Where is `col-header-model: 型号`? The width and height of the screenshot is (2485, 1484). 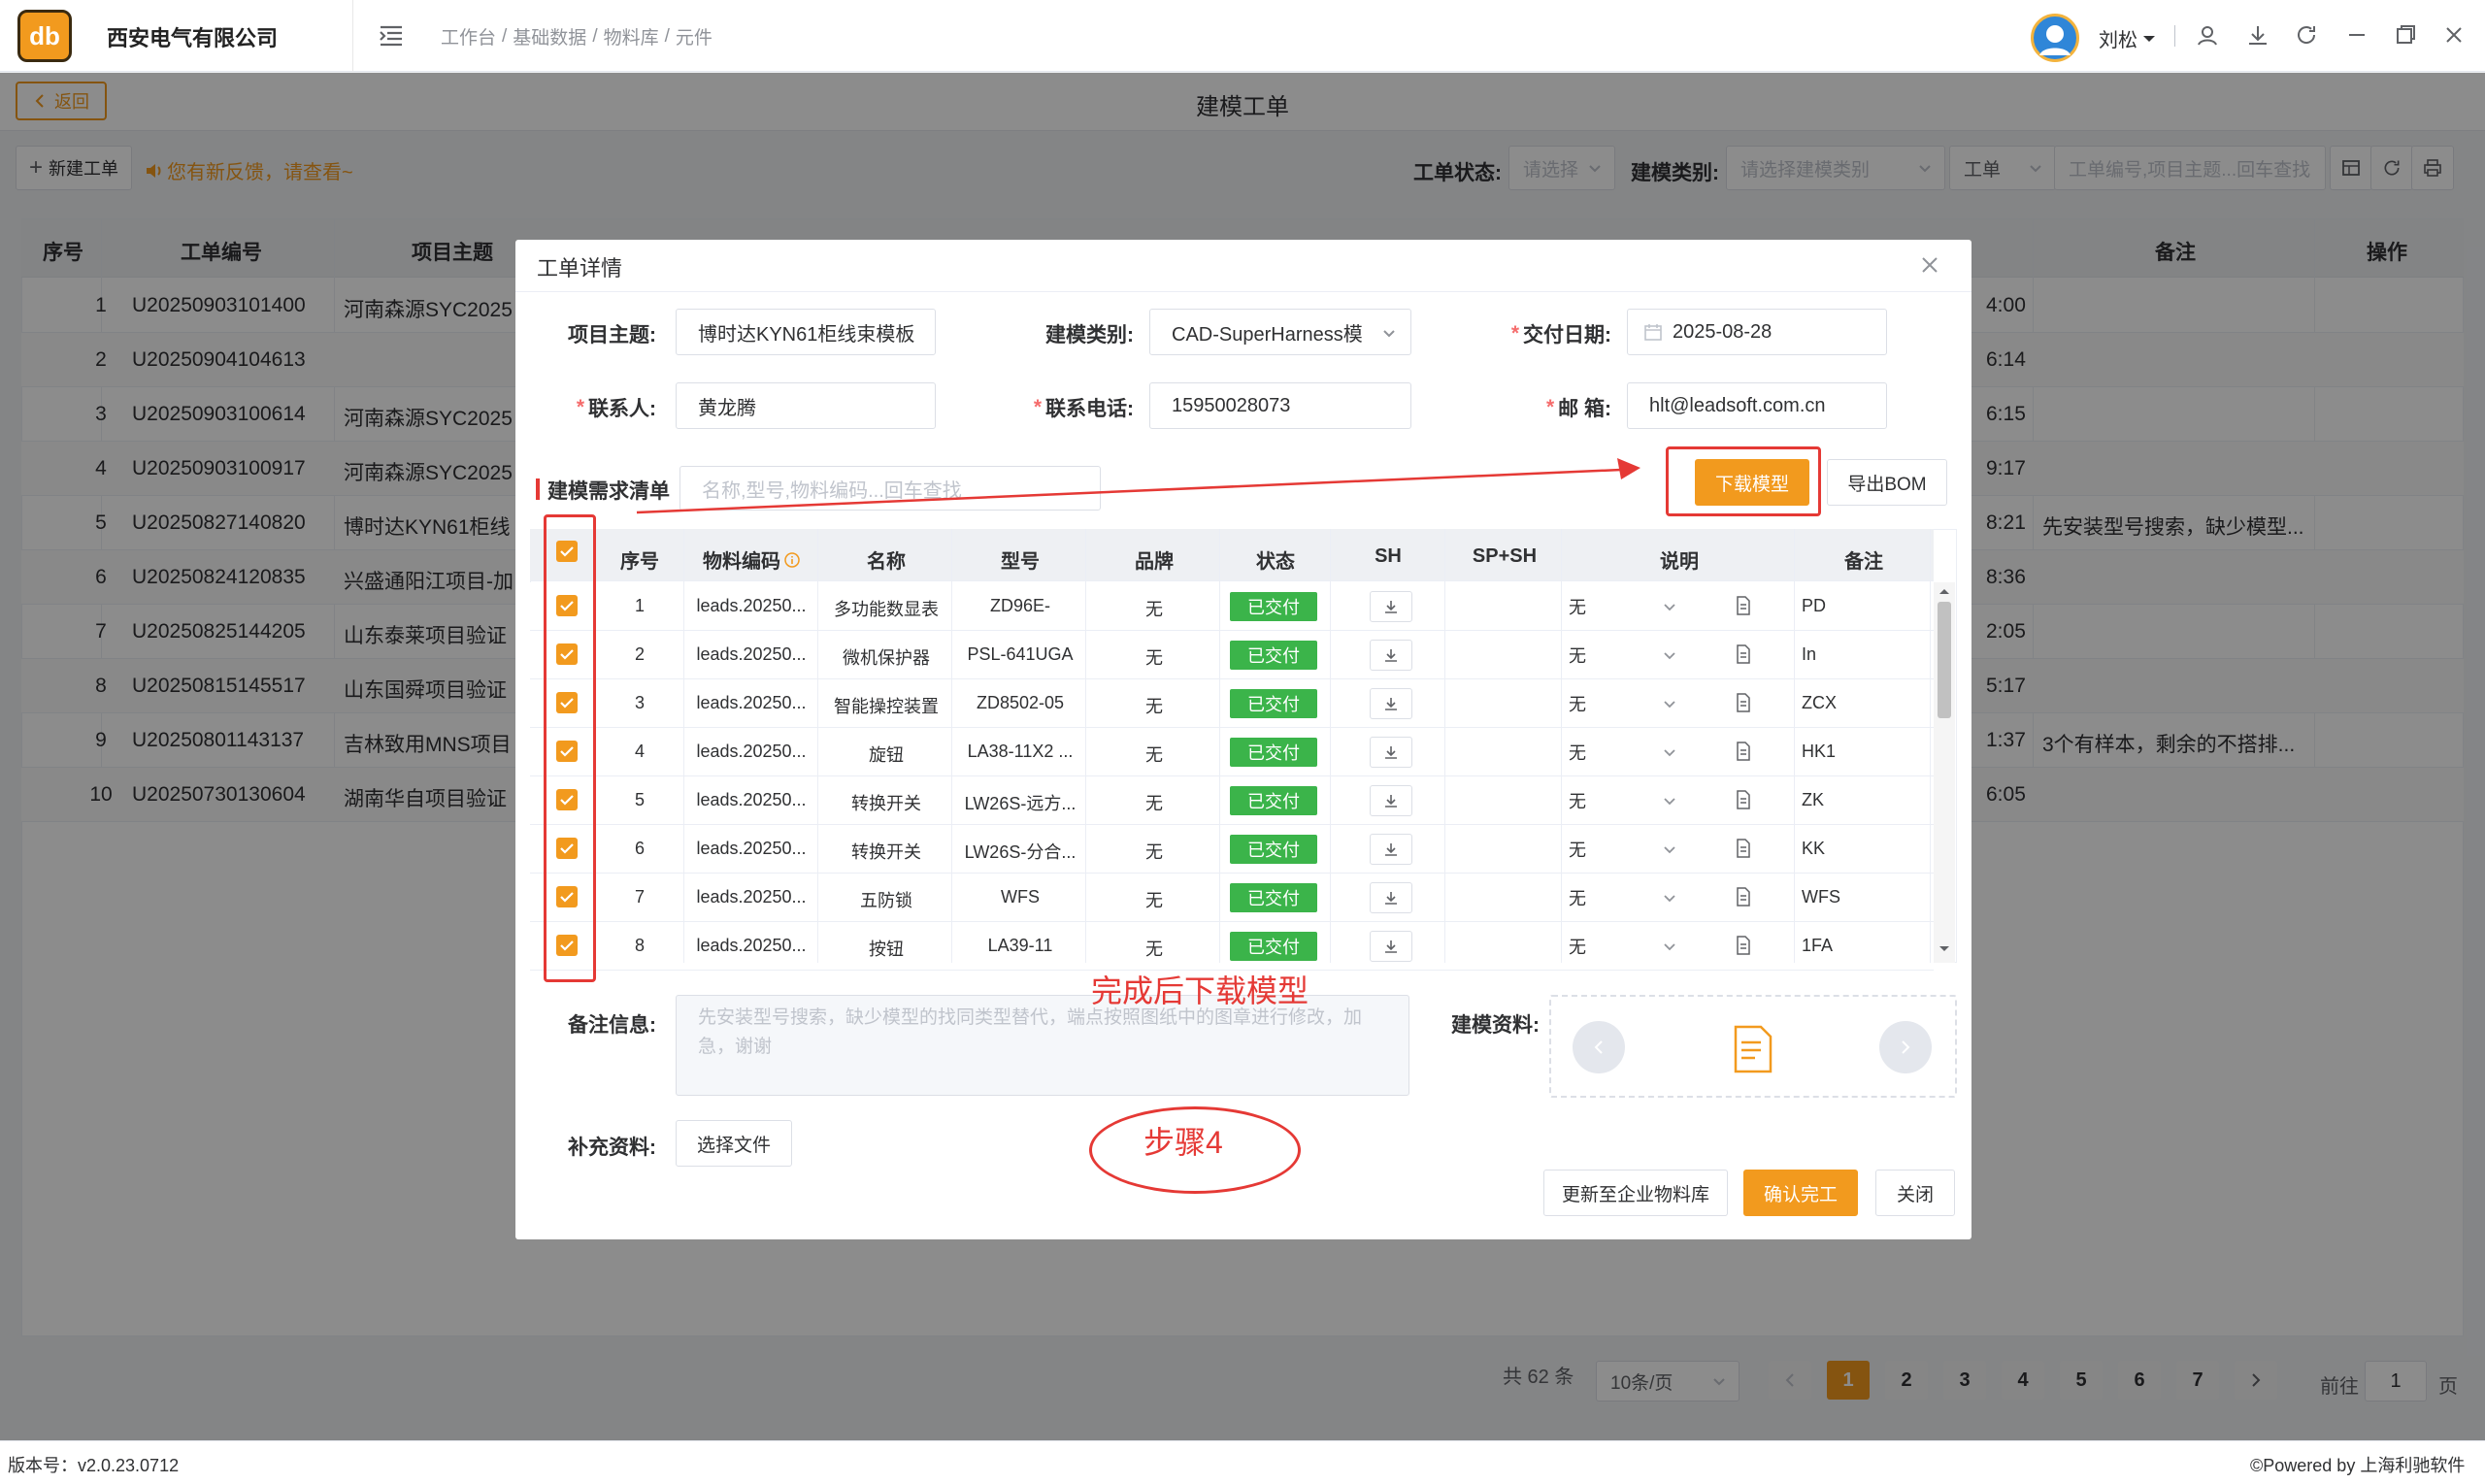 col-header-model: 型号 is located at coordinates (1020, 562).